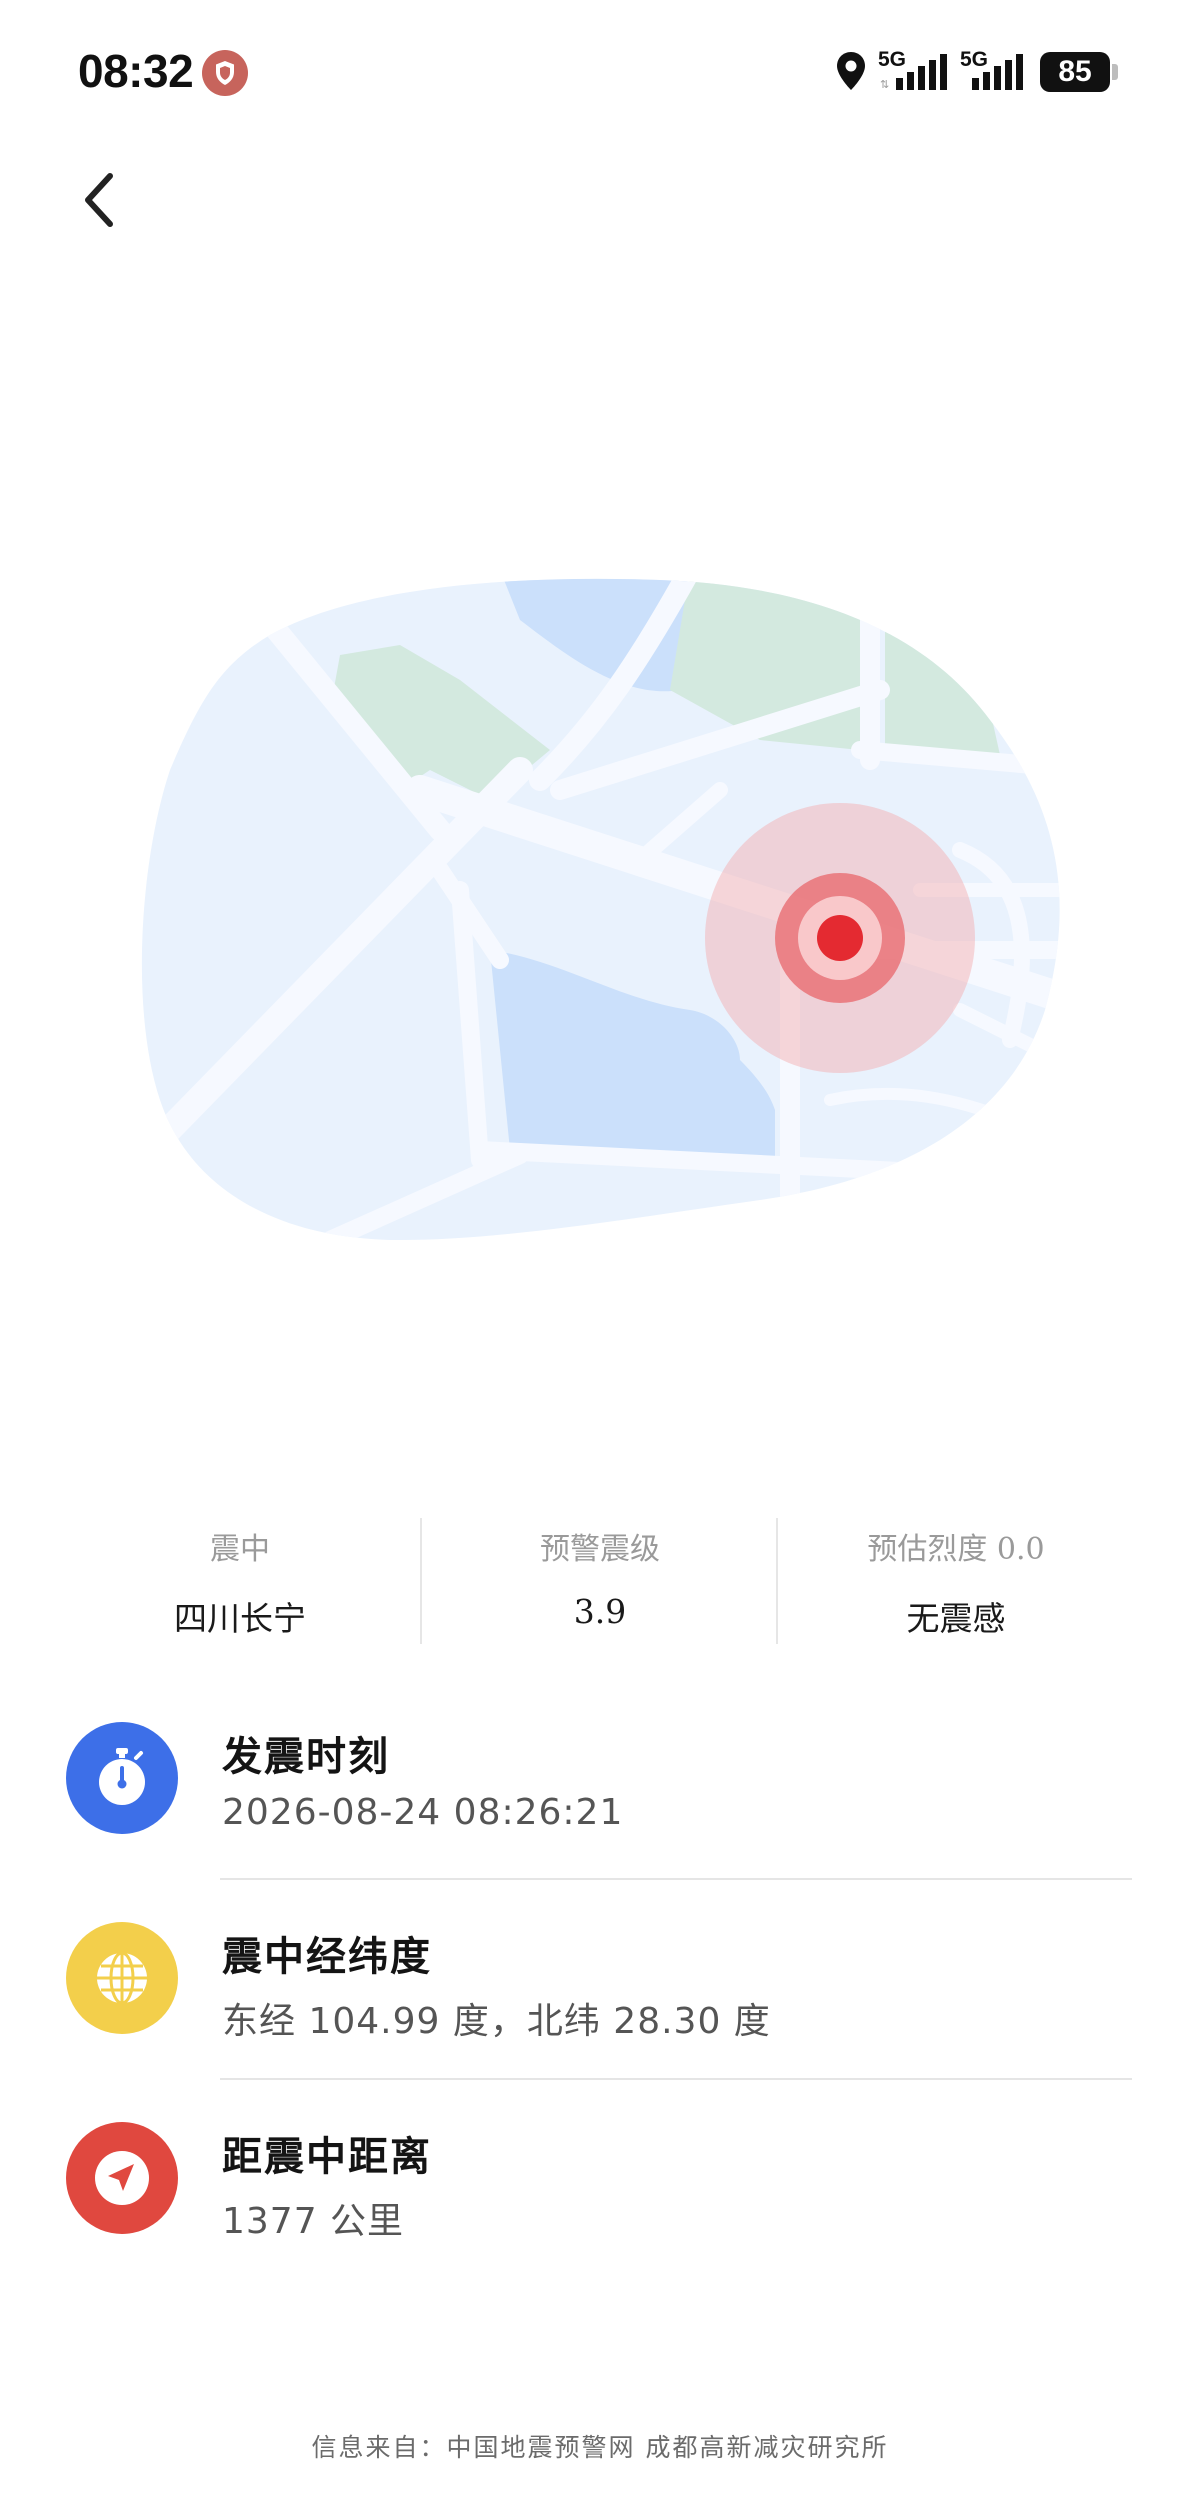  I want to click on source-footer: 信息来自：中国地震预警网 成都高新减灾研究所, so click(600, 2447).